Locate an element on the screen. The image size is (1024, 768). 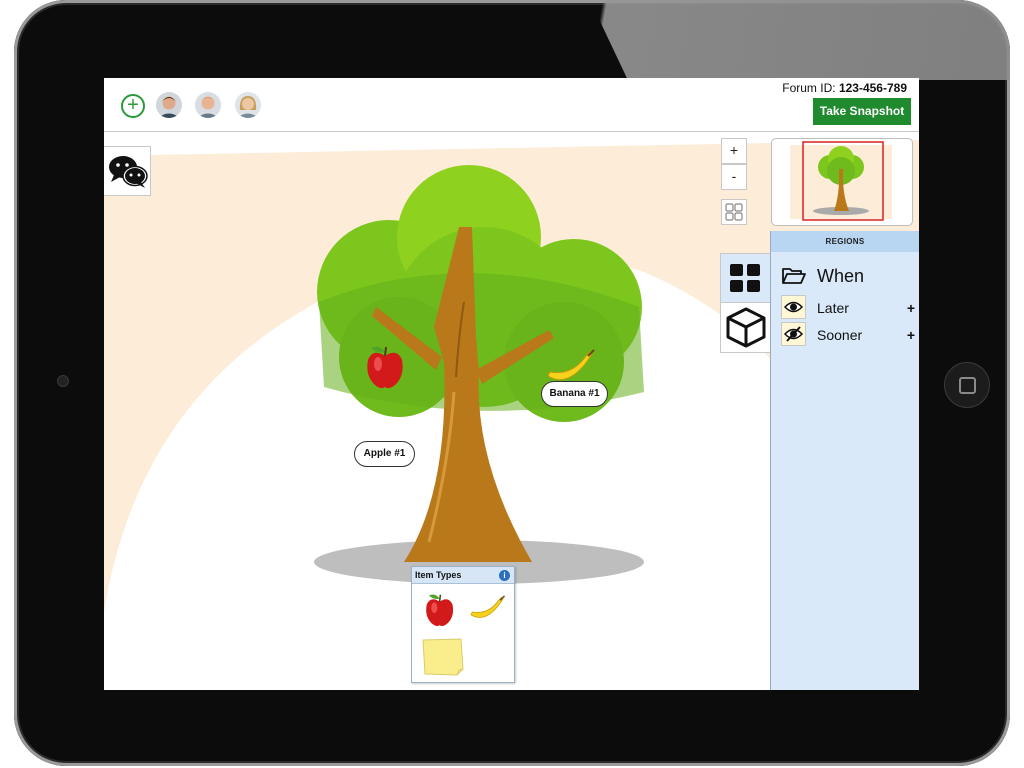
chat-bubbles-icon is located at coordinates (128, 172).